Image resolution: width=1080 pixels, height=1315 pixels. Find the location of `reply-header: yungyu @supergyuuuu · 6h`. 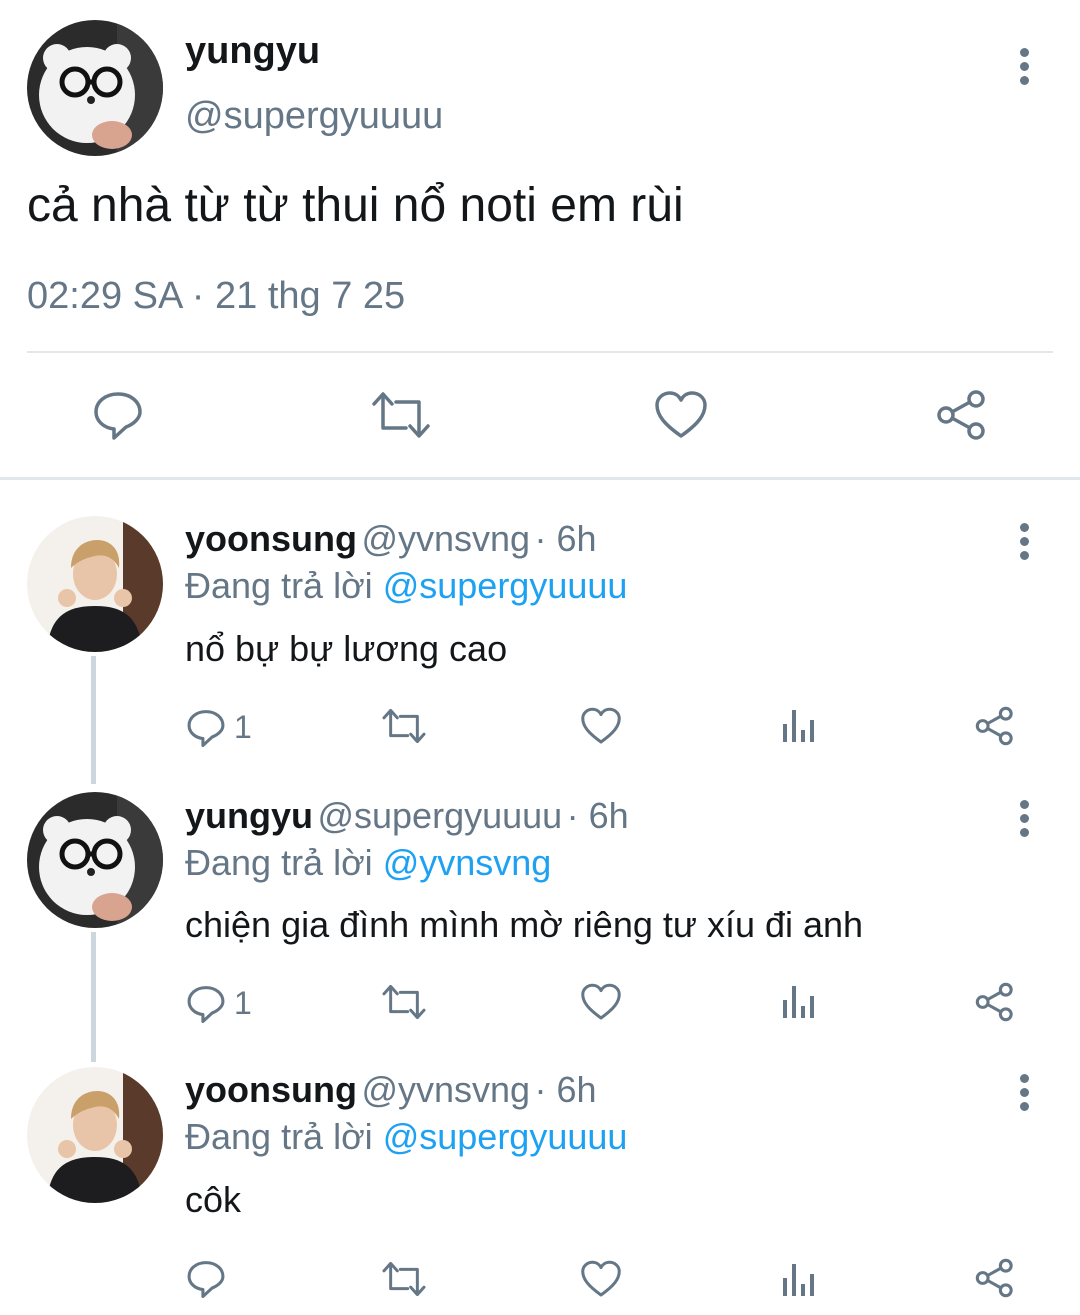

reply-header: yungyu @supergyuuuu · 6h is located at coordinates (407, 816).